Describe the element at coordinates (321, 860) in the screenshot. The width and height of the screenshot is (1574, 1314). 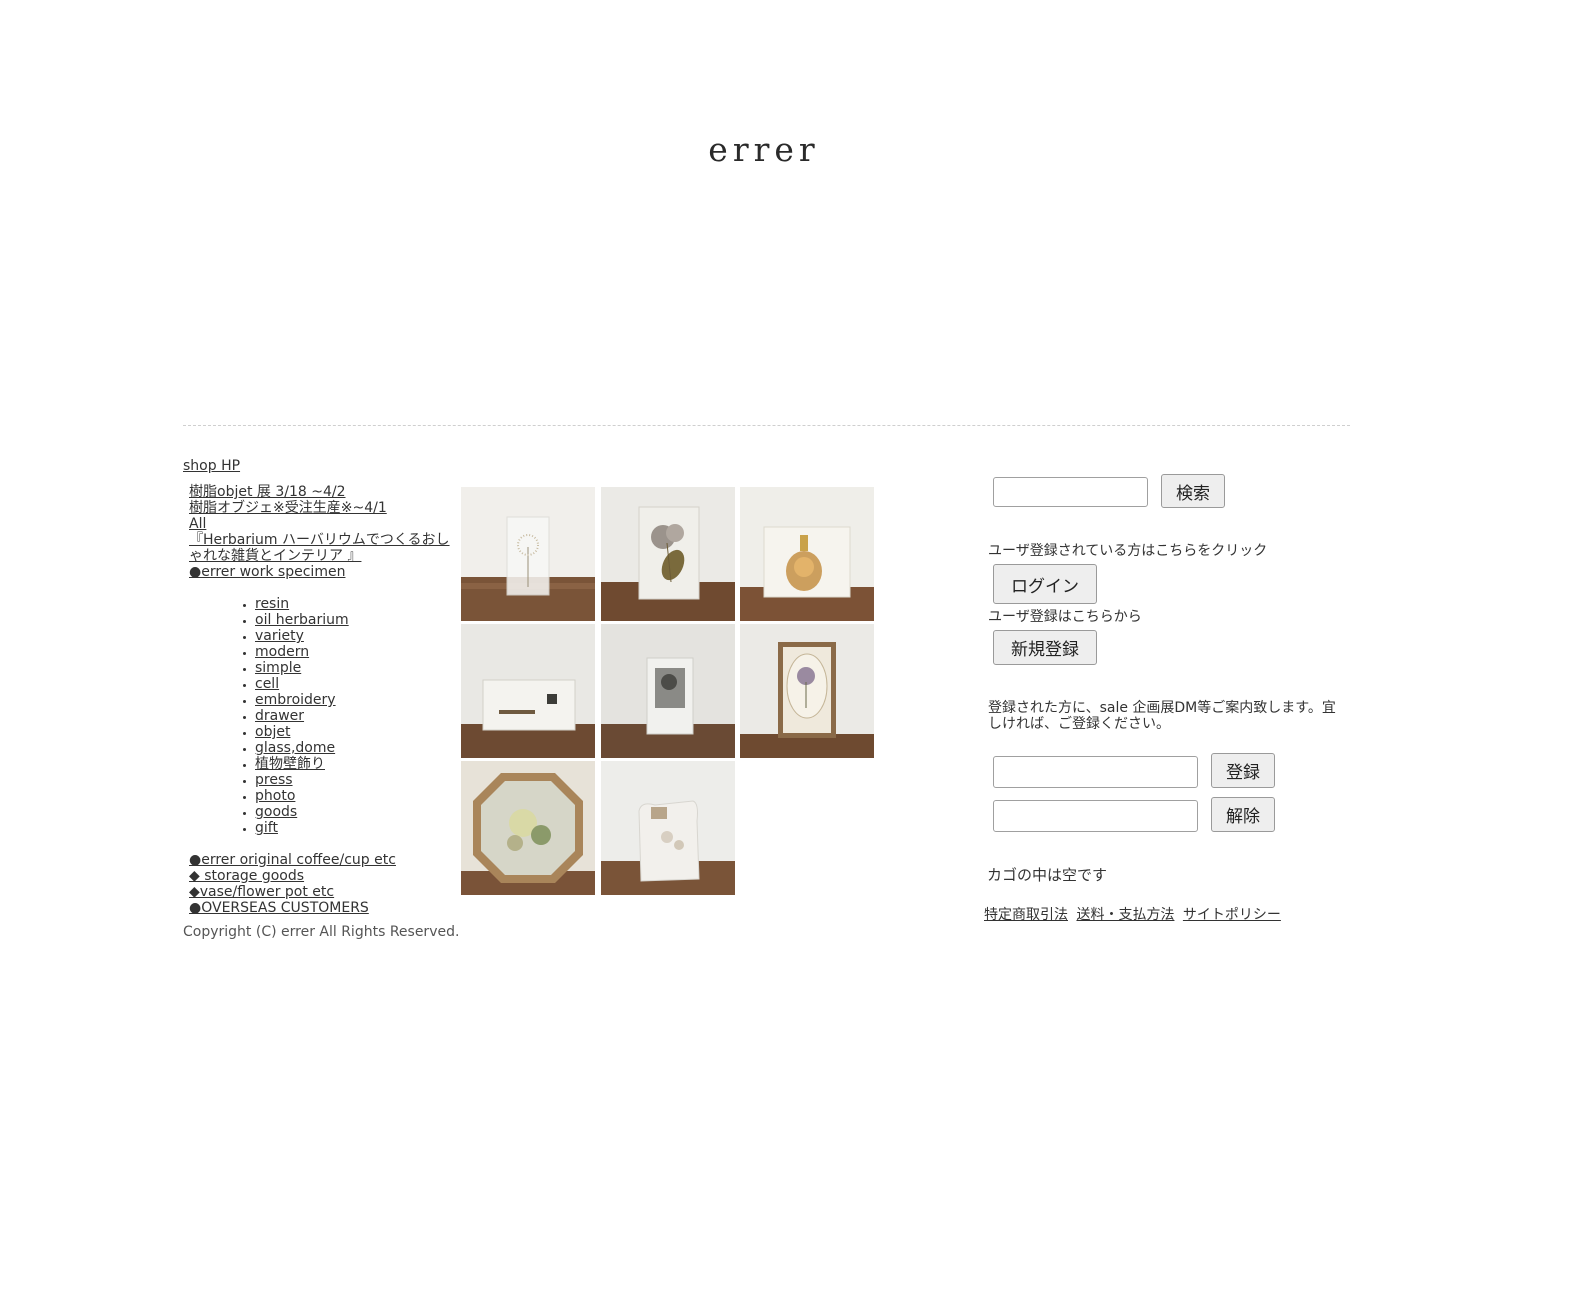
I see `category-link-coffee-cup: ●errer original coffee/cup etc` at that location.